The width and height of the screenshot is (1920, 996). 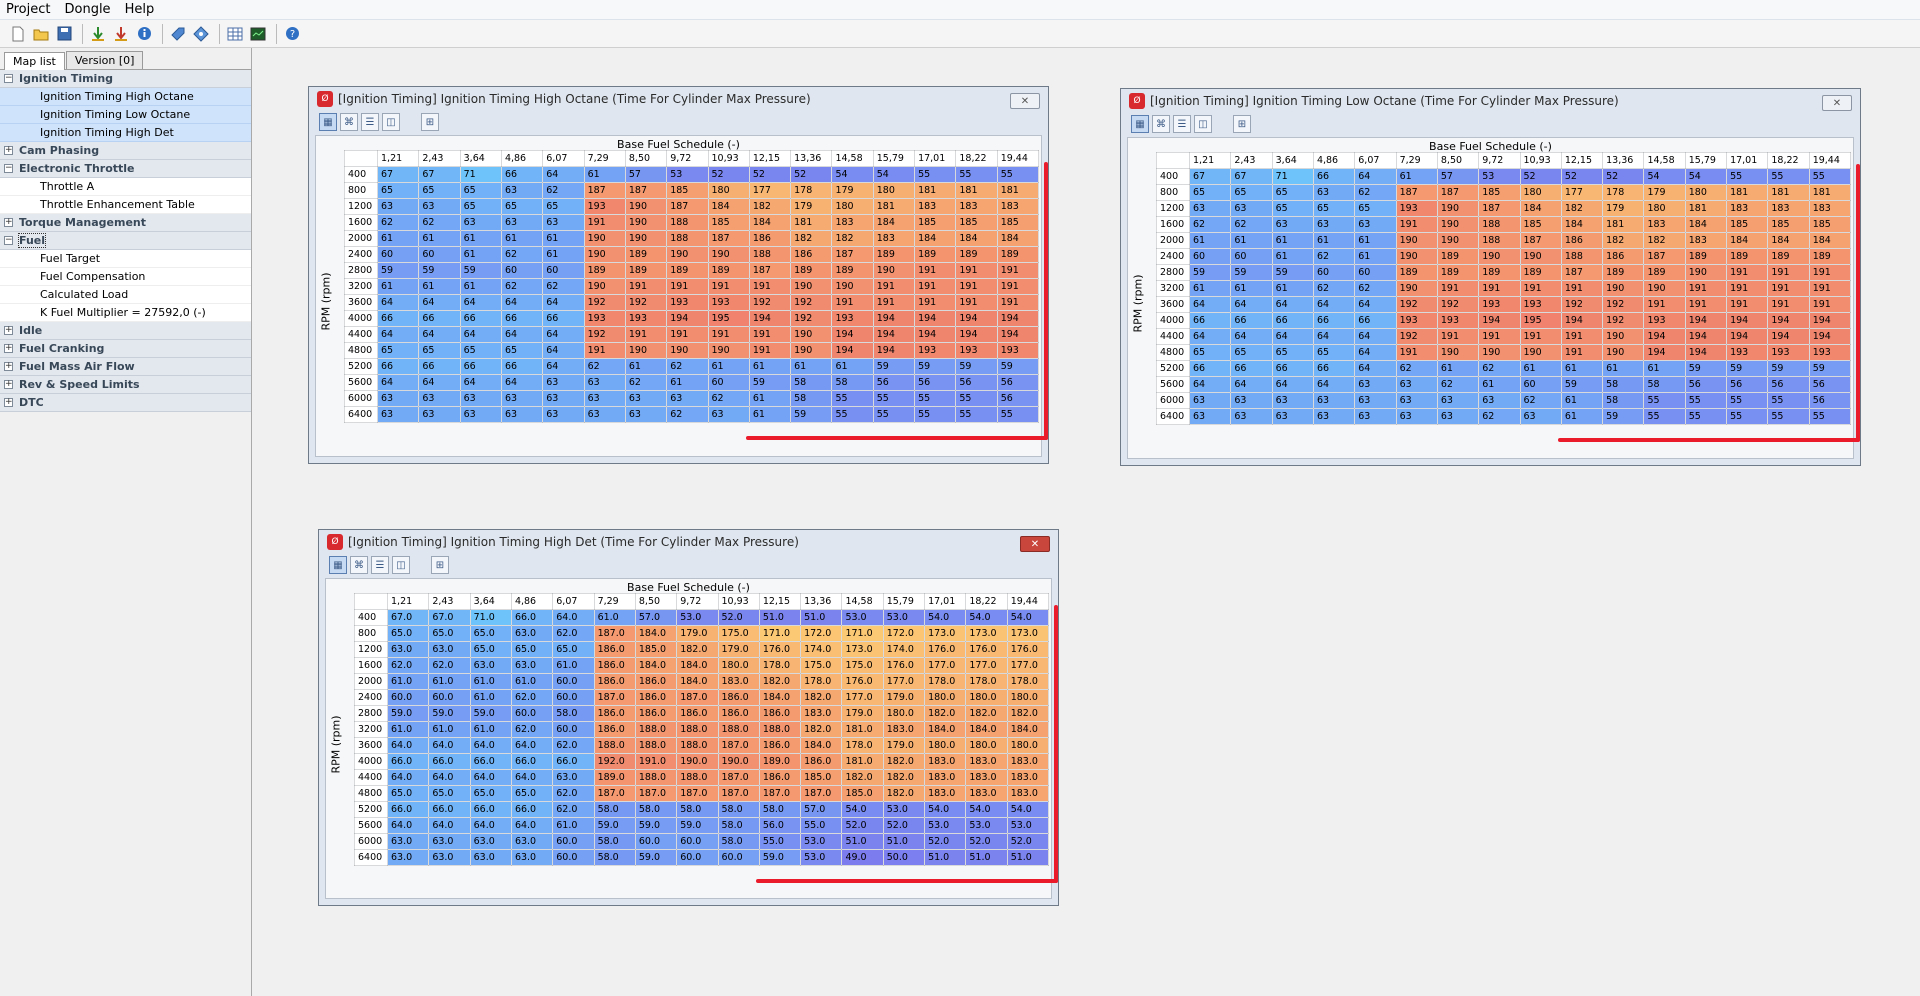 I want to click on map-cell: 180, so click(x=1540, y=192).